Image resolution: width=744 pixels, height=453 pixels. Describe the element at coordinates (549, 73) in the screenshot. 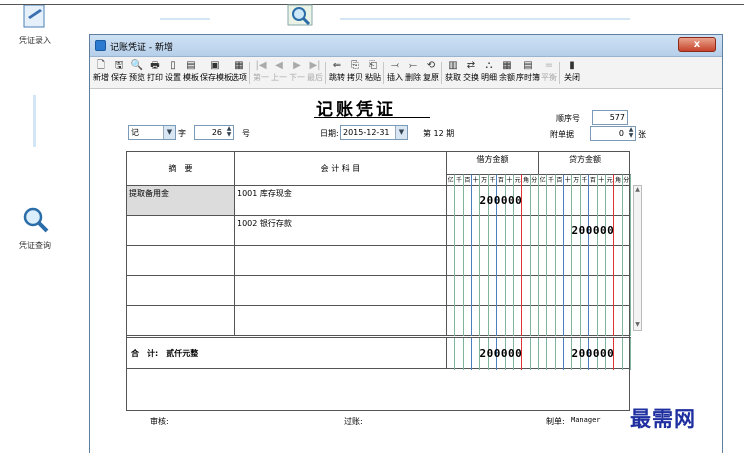

I see `toolbar-button-23: = 平衡` at that location.